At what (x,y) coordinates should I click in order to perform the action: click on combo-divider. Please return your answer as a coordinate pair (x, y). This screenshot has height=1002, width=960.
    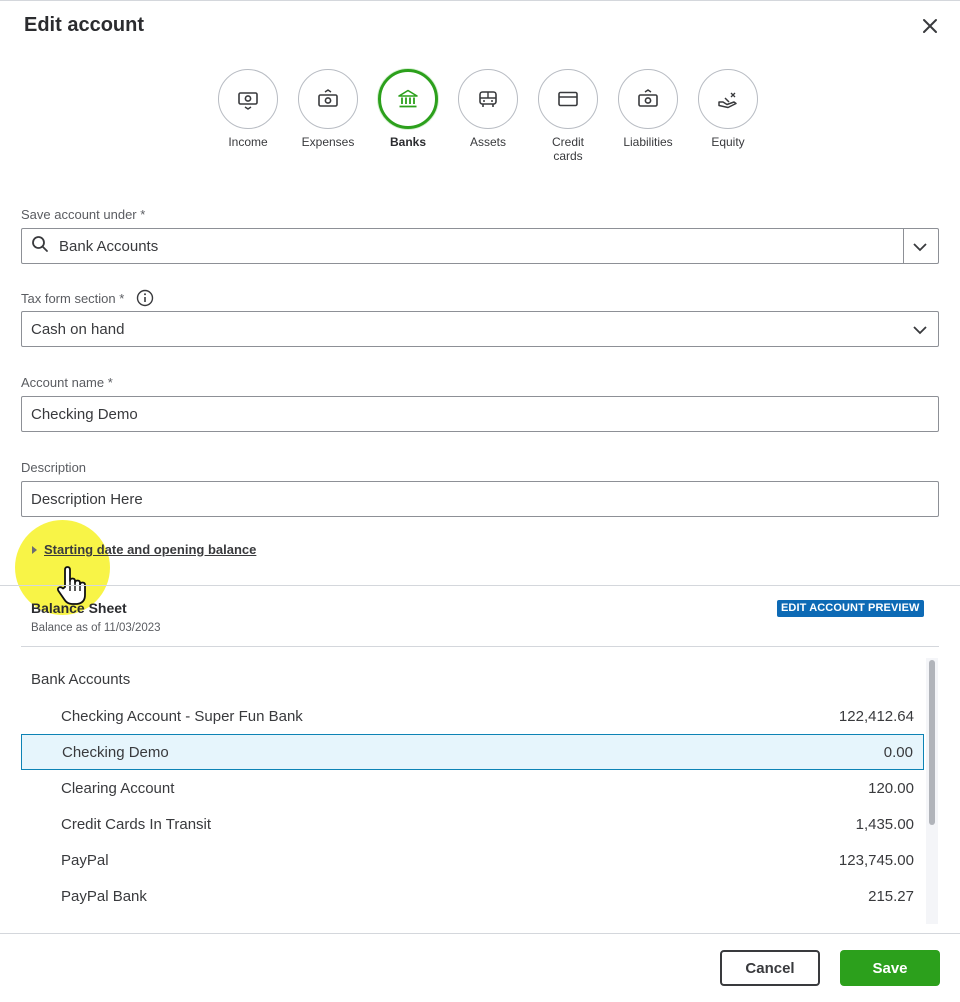
    Looking at the image, I should click on (903, 246).